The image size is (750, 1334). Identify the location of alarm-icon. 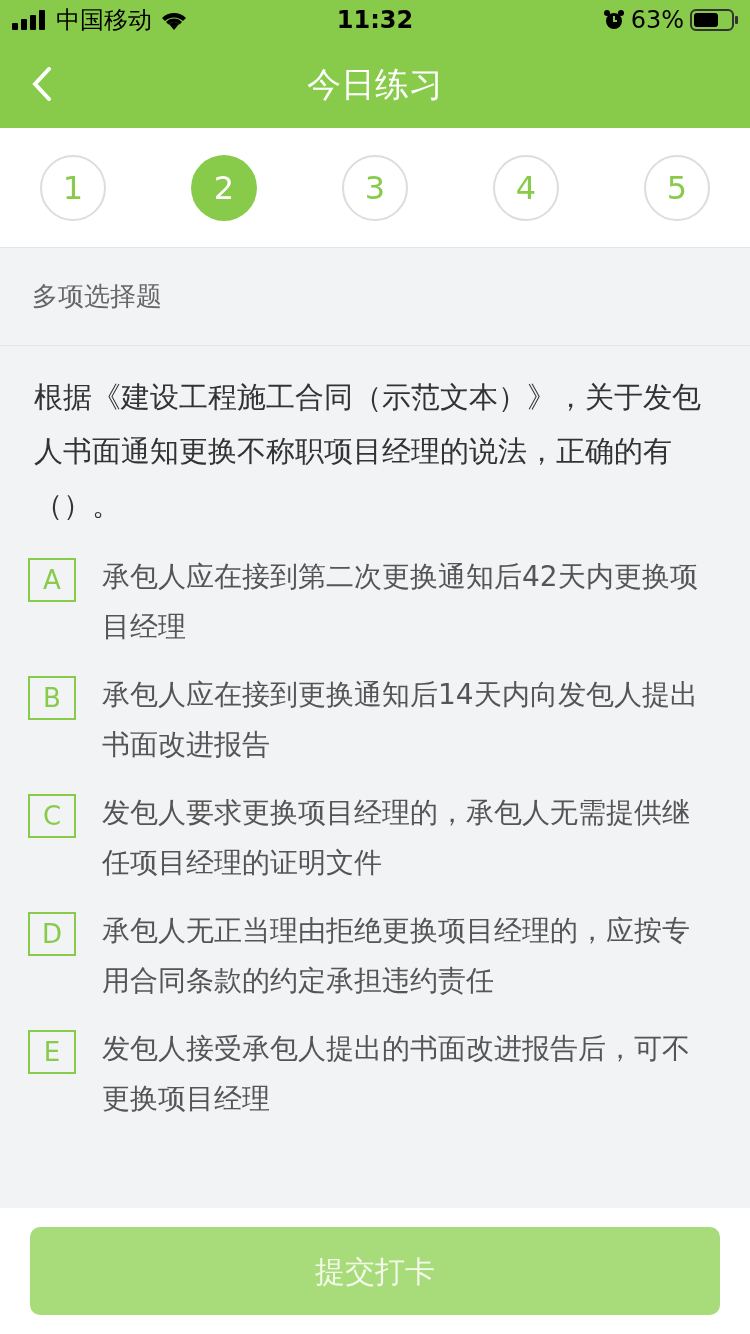
(613, 20).